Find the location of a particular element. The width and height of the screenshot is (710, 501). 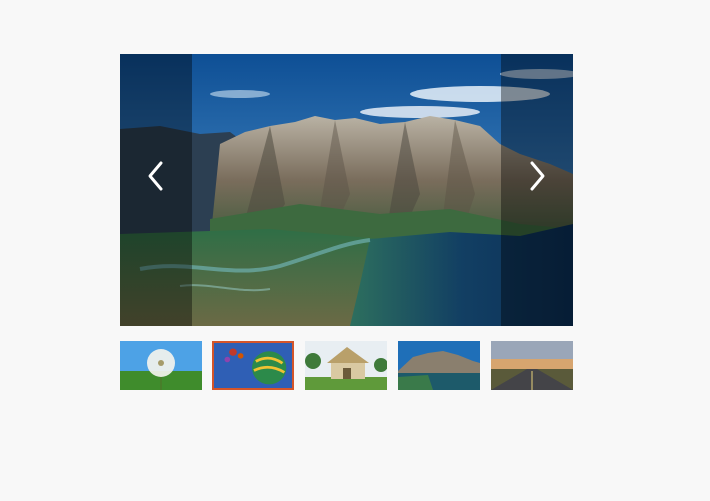

chevron-right-icon is located at coordinates (537, 176).